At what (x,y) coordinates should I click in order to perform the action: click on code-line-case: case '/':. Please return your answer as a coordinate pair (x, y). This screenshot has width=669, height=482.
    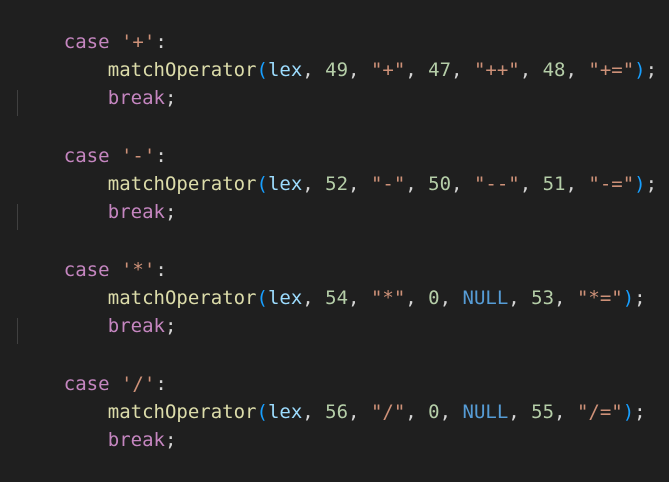
    Looking at the image, I should click on (92, 368).